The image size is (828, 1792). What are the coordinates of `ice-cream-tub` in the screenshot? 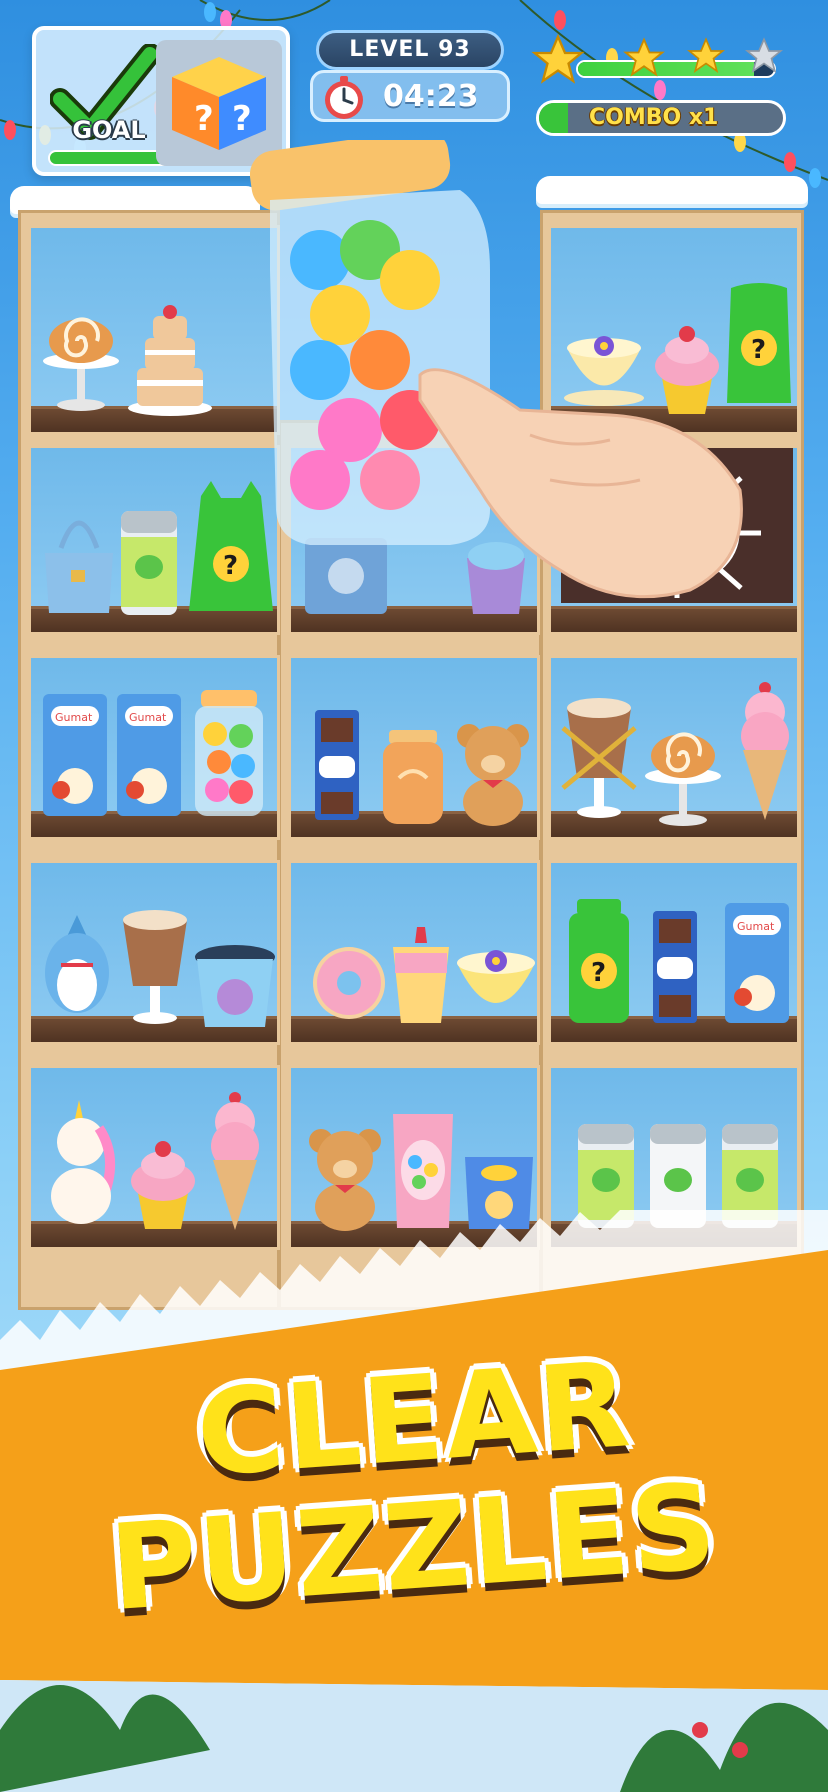 It's located at (235, 986).